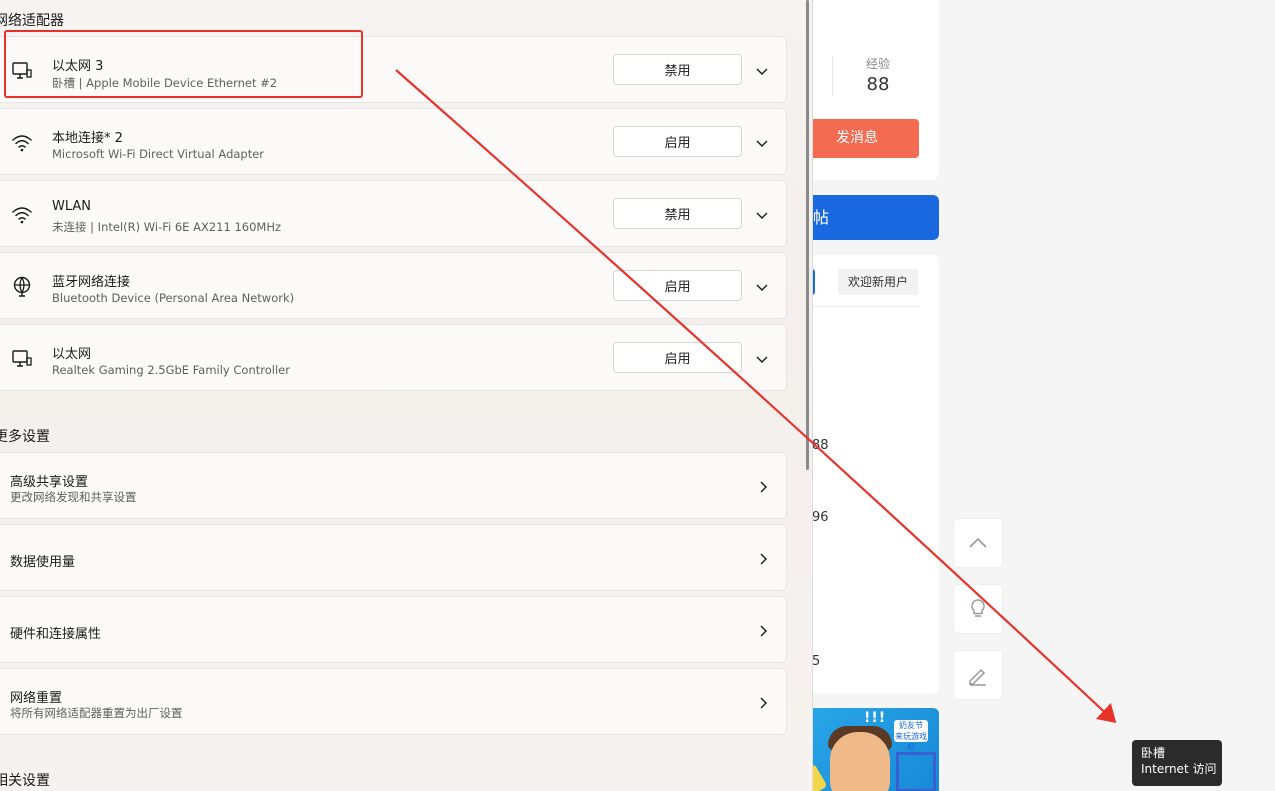 The image size is (1275, 791). I want to click on tags-divider, so click(863, 306).